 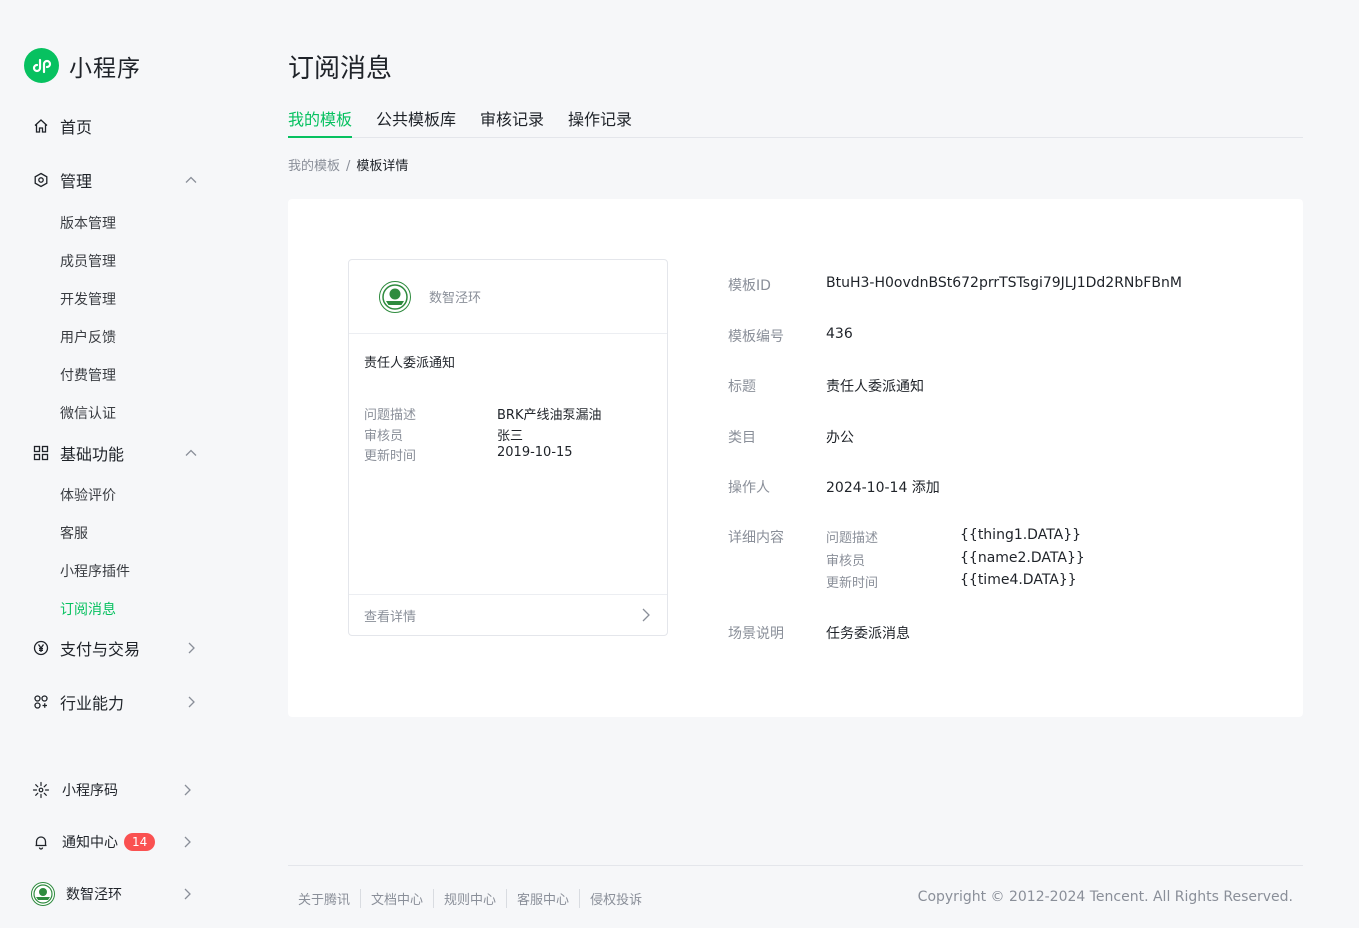 What do you see at coordinates (340, 69) in the screenshot?
I see `page-title: 订阅消息` at bounding box center [340, 69].